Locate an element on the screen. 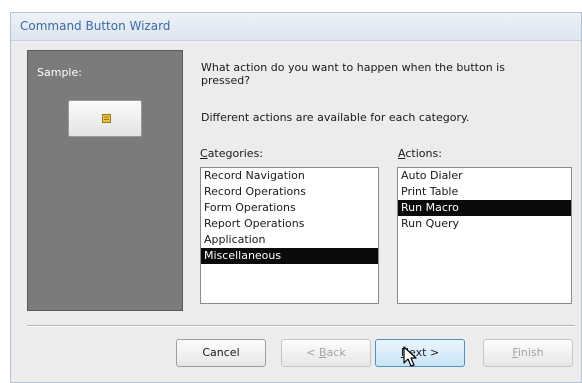 This screenshot has height=383, width=582. category-item: Form Operations is located at coordinates (289, 208).